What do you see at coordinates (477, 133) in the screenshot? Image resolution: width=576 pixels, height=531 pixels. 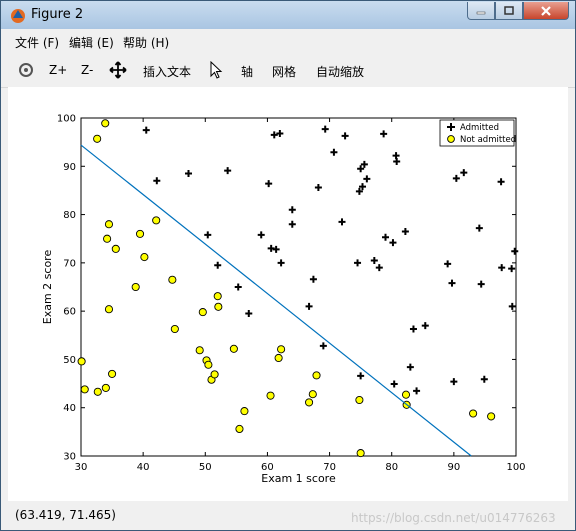 I see `legend: Admitted Not admitted` at bounding box center [477, 133].